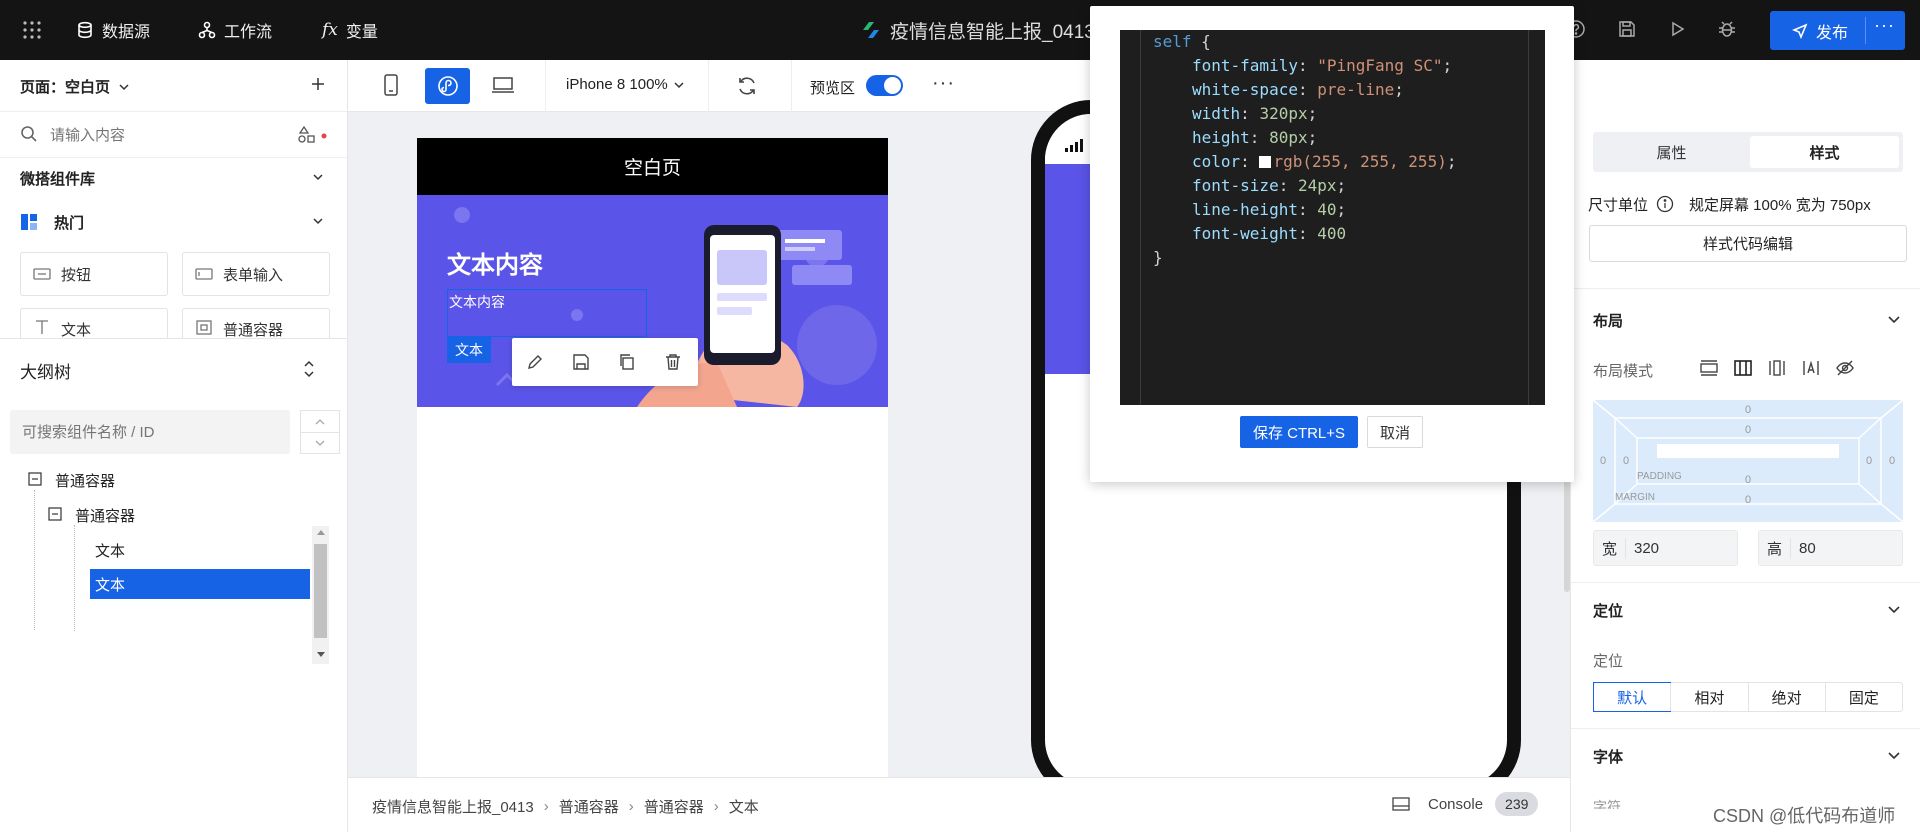 Image resolution: width=1920 pixels, height=832 pixels. What do you see at coordinates (1786, 697) in the screenshot?
I see `position-absolute: 绝对` at bounding box center [1786, 697].